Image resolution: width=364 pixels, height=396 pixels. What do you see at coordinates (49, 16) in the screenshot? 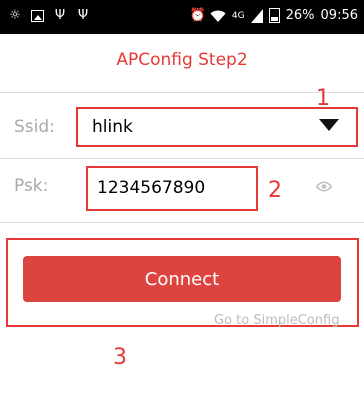
I see `status-left-icons: ☼ Ψ Ψ` at bounding box center [49, 16].